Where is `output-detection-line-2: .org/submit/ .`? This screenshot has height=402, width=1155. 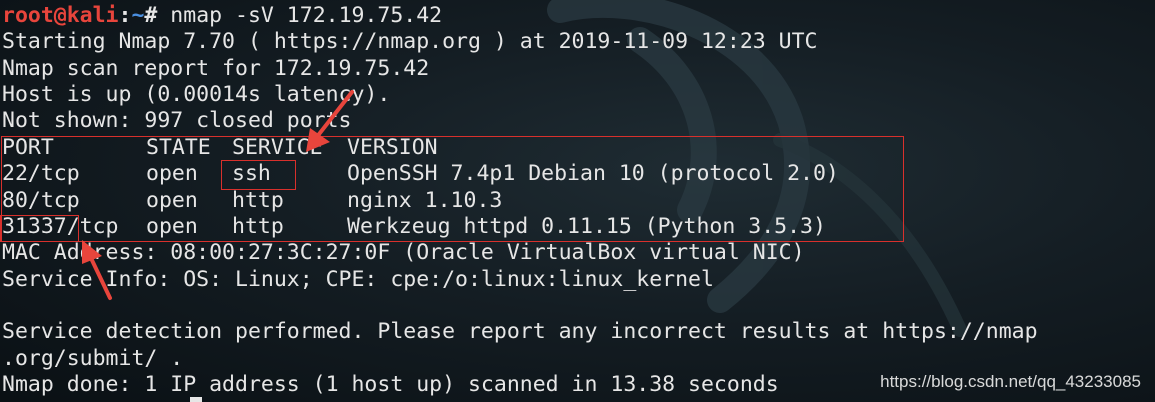 output-detection-line-2: .org/submit/ . is located at coordinates (93, 358).